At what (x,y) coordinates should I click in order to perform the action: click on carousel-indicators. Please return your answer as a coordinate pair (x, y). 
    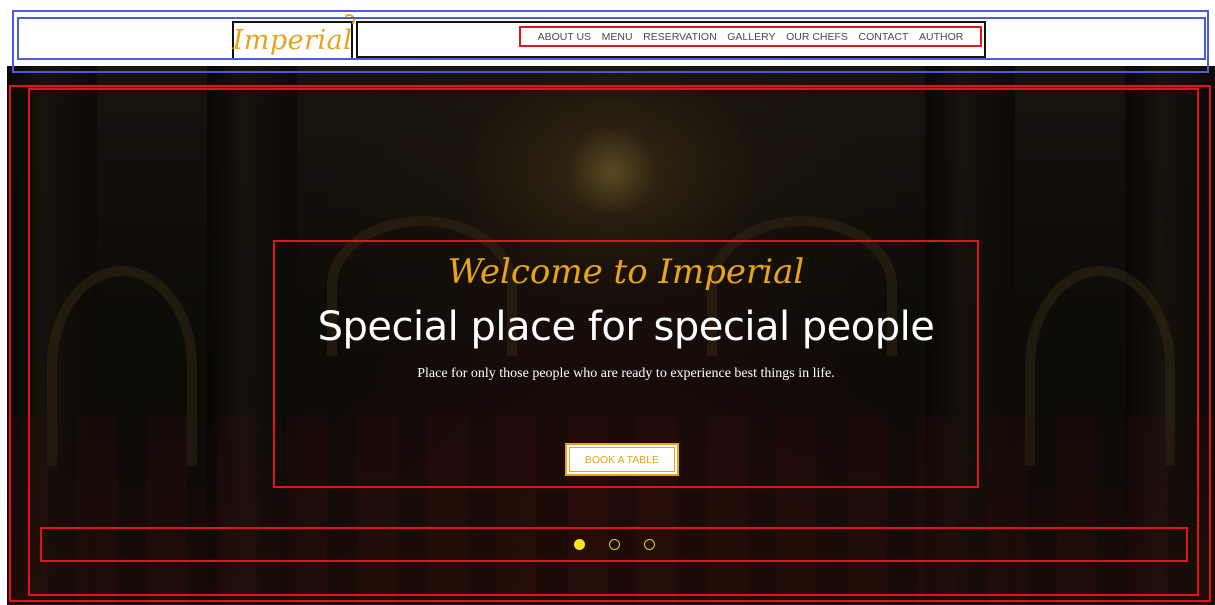
    Looking at the image, I should click on (614, 544).